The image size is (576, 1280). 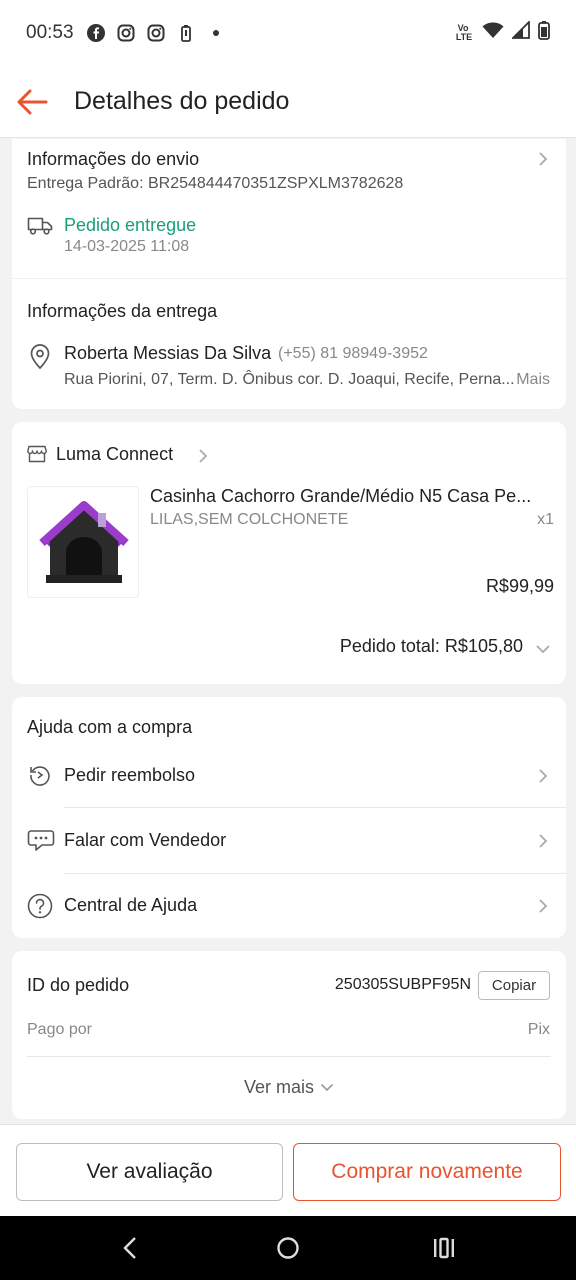 I want to click on page-title: Detalhes do pedido, so click(x=182, y=101).